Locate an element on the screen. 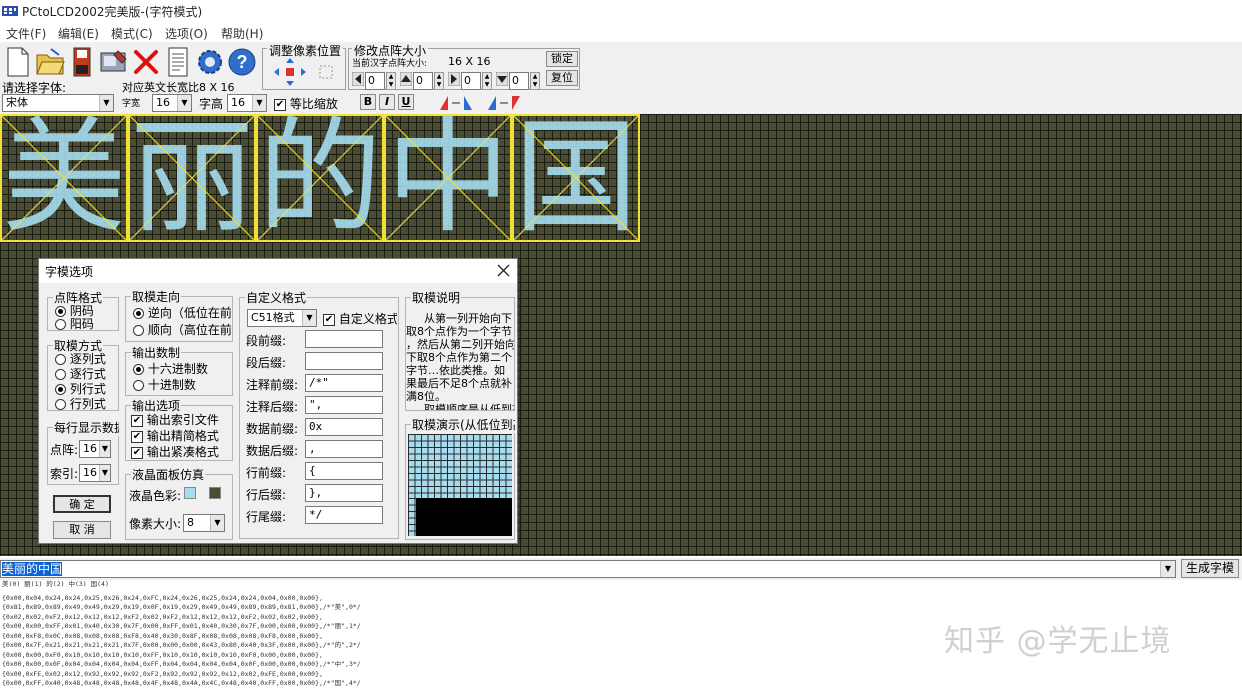 The image size is (1242, 689). menu-help: 帮助(H) is located at coordinates (242, 33).